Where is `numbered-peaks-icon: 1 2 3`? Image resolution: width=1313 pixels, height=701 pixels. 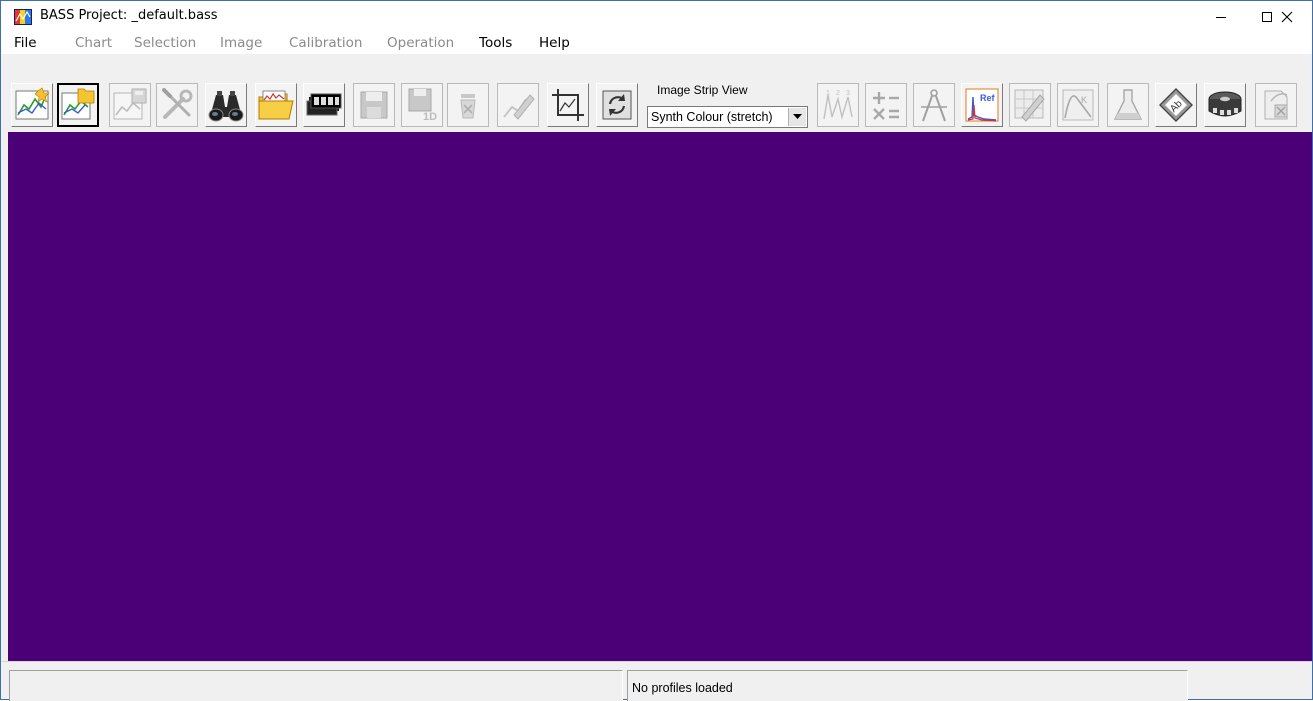 numbered-peaks-icon: 1 2 3 is located at coordinates (838, 105).